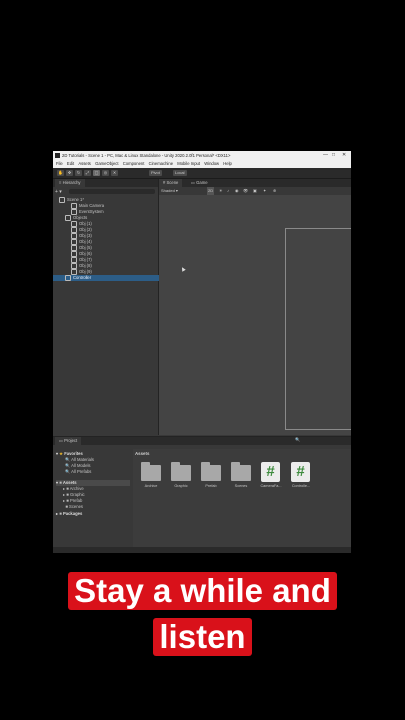 The height and width of the screenshot is (720, 405). I want to click on tab-scene-label: Scene, so click(172, 182).